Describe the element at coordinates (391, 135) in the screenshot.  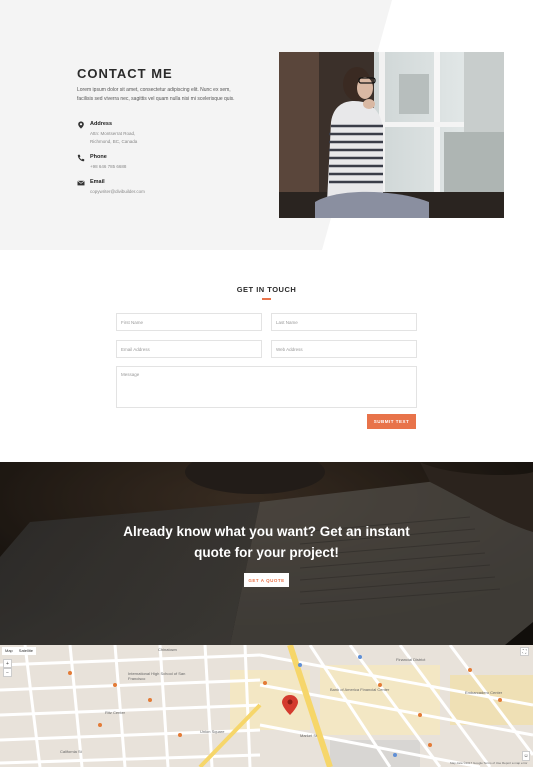
I see `contact-photo` at that location.